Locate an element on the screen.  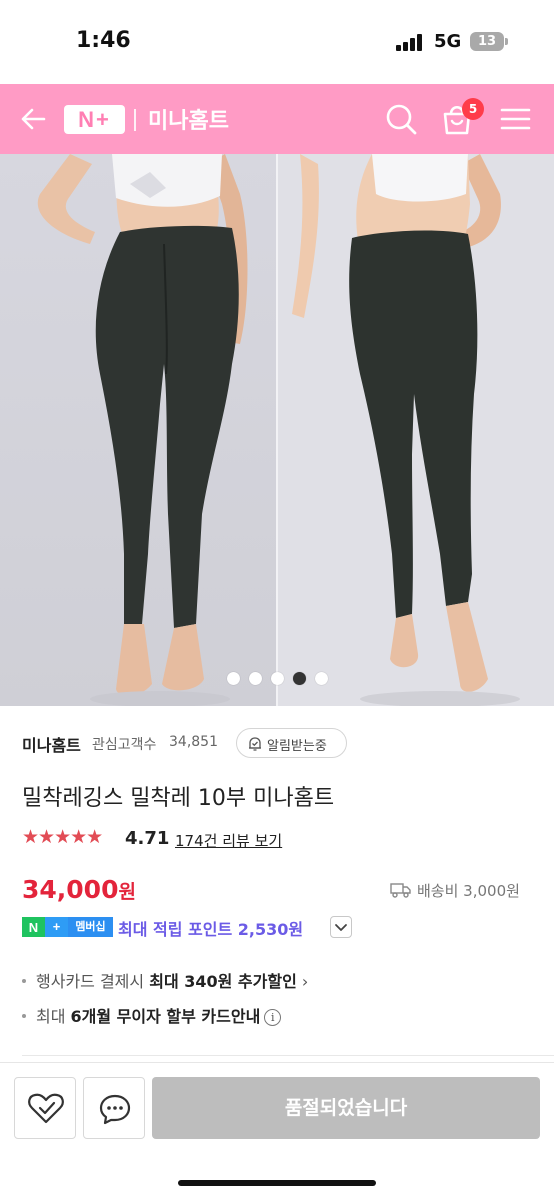
membership-row: N + 멤버십 최대 적립 포인트 2,530원 is located at coordinates (282, 928).